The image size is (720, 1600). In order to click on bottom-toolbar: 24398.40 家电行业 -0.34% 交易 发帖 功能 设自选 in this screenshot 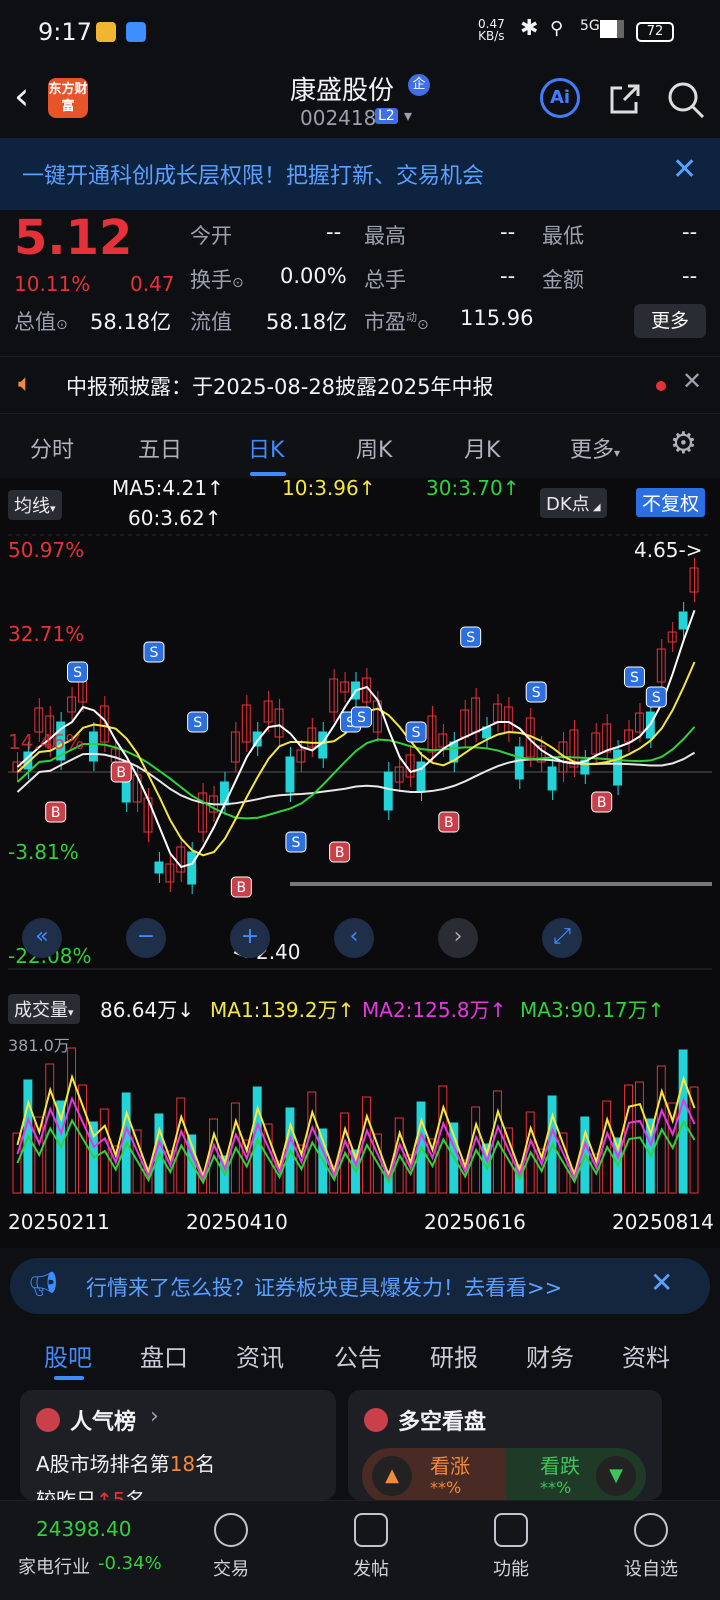, I will do `click(360, 1550)`.